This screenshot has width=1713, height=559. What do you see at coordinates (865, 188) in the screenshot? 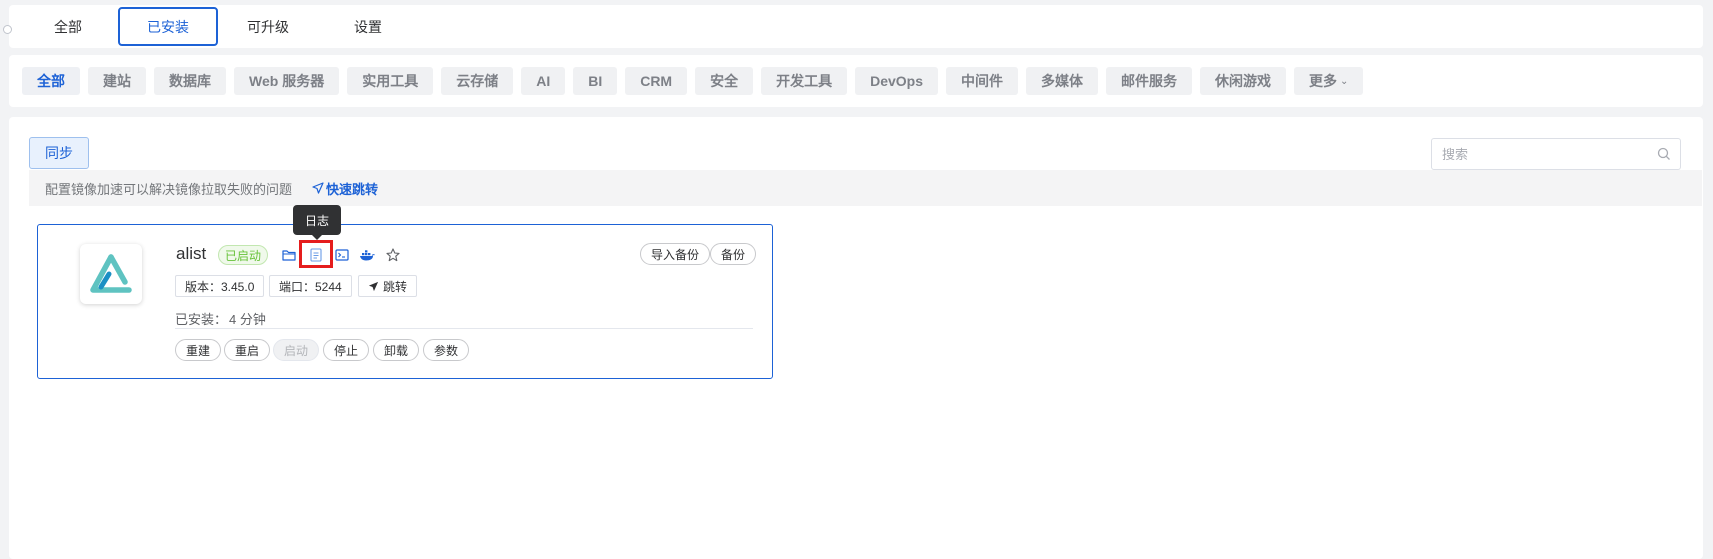
I see `mirror-acceleration-notice: 配置镜像加速可以解决镜像拉取失败的问题 快速跳转` at bounding box center [865, 188].